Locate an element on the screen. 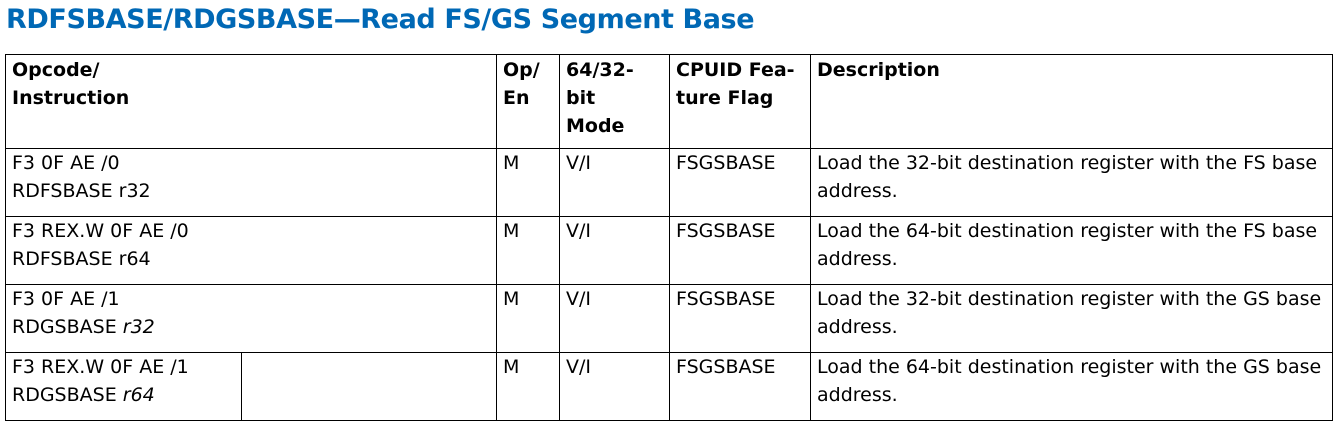 Image resolution: width=1338 pixels, height=430 pixels. instruction: RDFSBASE r64 is located at coordinates (81, 259).